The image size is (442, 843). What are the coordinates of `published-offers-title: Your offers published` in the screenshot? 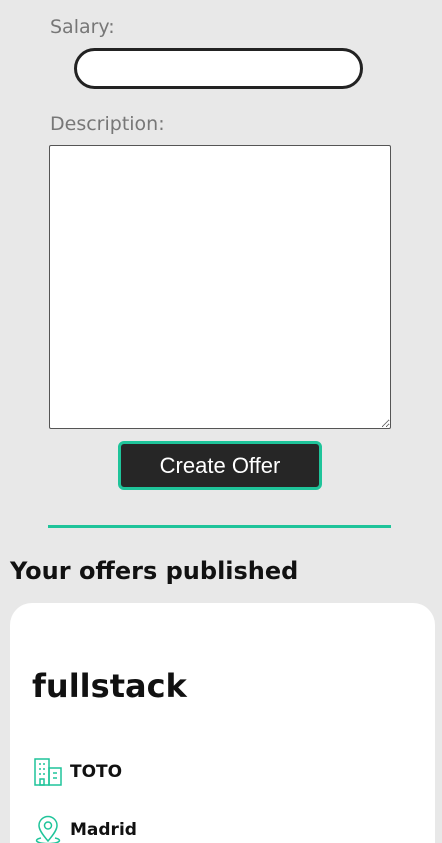 It's located at (154, 571).